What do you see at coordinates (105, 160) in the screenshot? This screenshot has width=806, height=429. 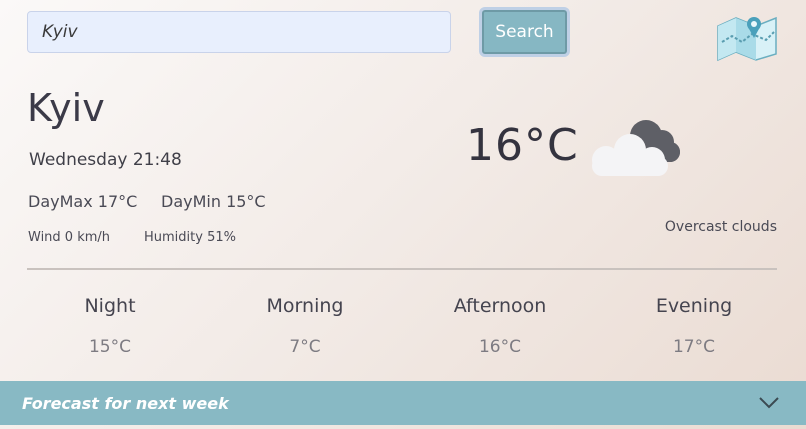 I see `current-datetime: Wednesday 21:48` at bounding box center [105, 160].